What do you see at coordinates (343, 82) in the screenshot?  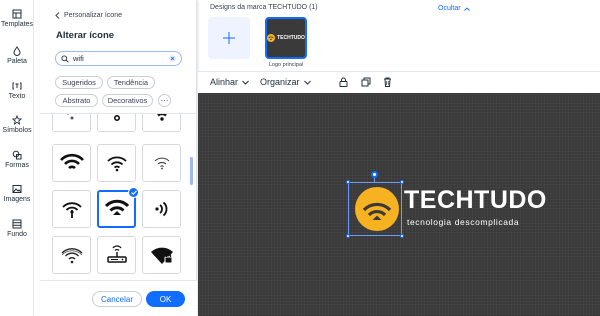 I see `lock-icon` at bounding box center [343, 82].